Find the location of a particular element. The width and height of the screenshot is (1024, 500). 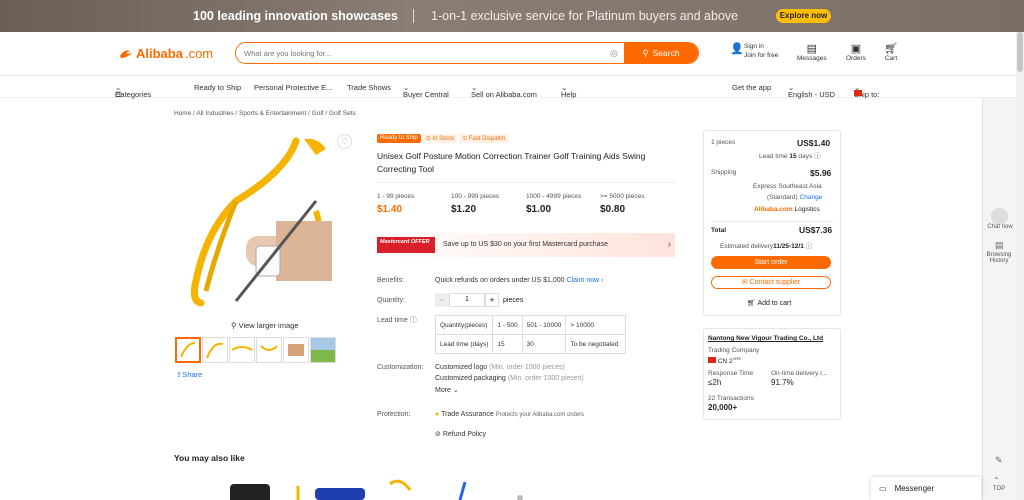

quantity-stepper: − 1 + pieces is located at coordinates (479, 300).